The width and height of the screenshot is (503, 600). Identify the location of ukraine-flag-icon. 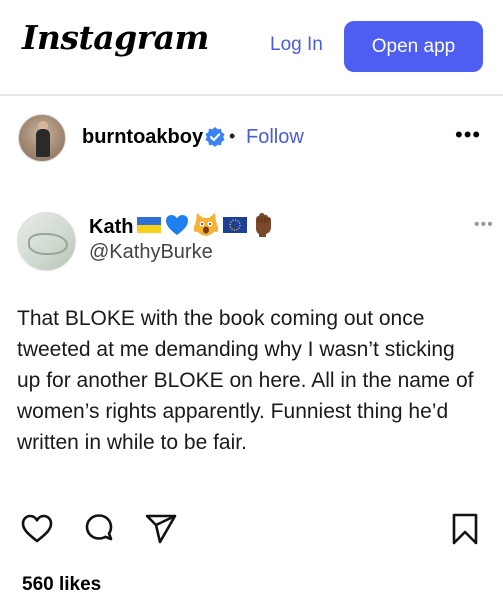
(149, 225).